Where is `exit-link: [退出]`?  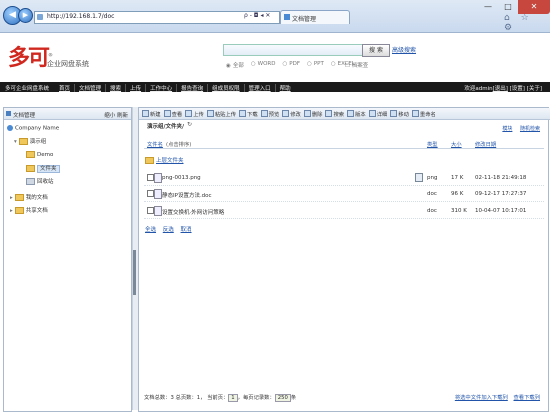 exit-link: [退出] is located at coordinates (500, 89).